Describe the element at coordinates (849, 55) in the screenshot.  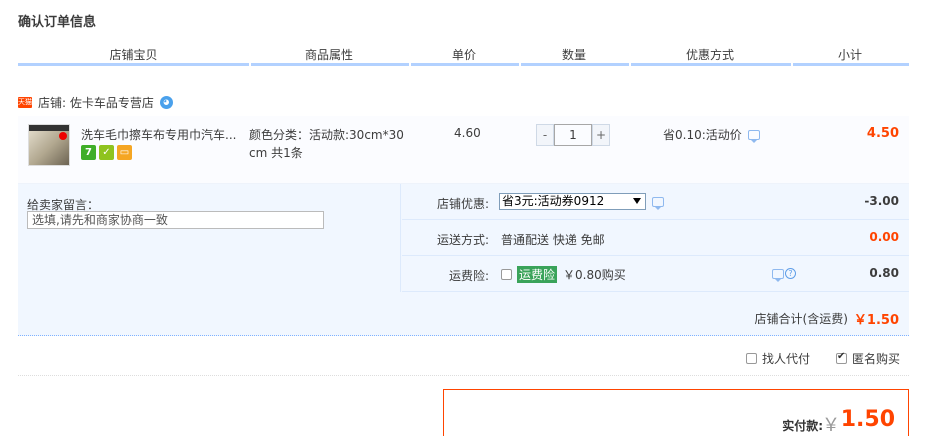
I see `column-header-subtotal: 小计` at that location.